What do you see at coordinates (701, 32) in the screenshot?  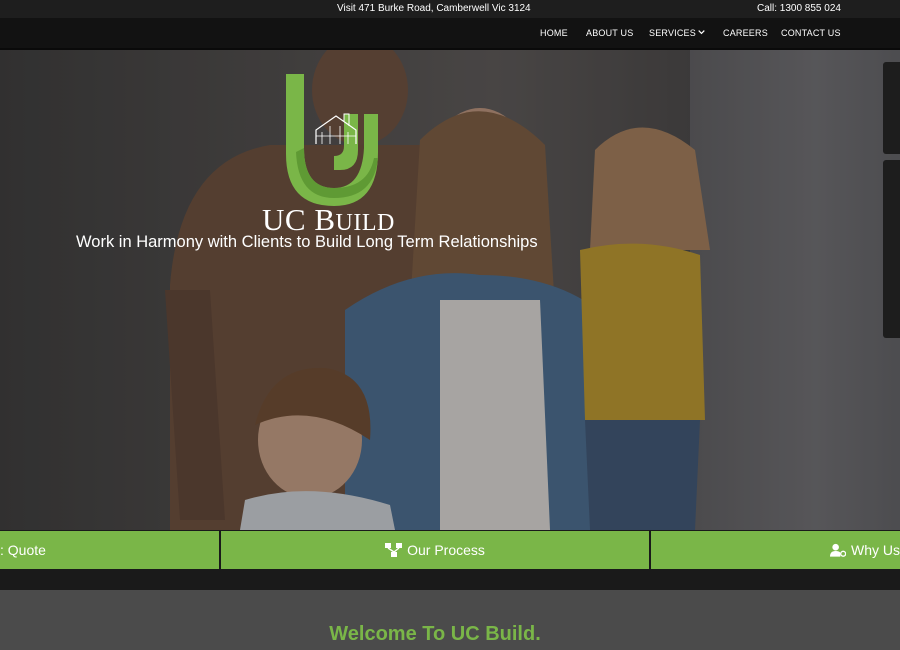 I see `chevron-down-icon` at bounding box center [701, 32].